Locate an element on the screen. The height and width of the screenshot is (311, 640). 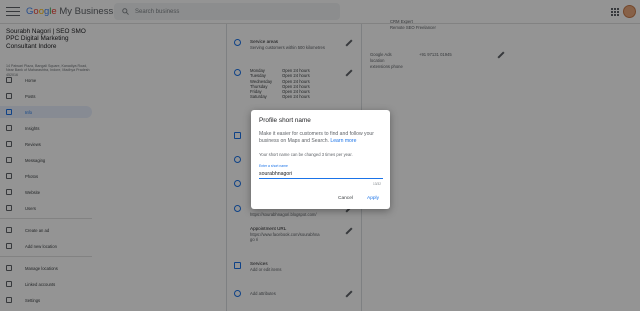
short-name-field: Enter a short name is located at coordinates (321, 172).